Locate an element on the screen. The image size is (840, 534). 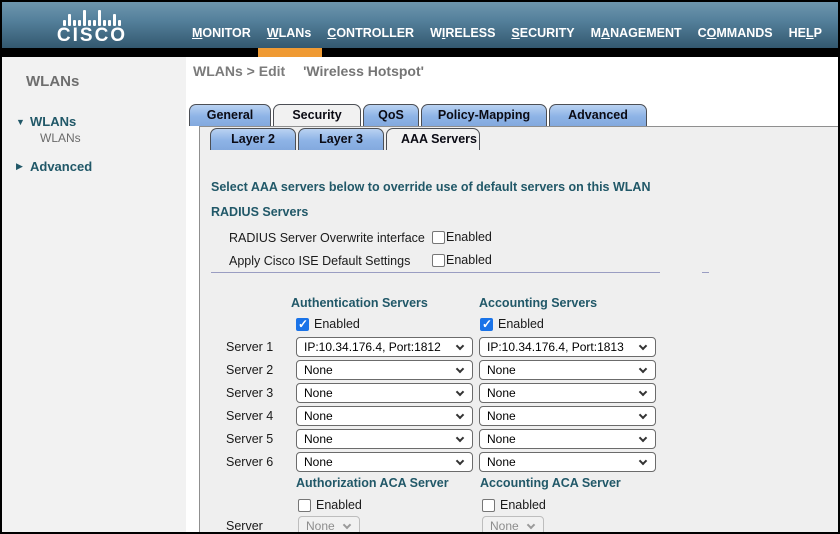
acct-aca-checkbox is located at coordinates (488, 505).